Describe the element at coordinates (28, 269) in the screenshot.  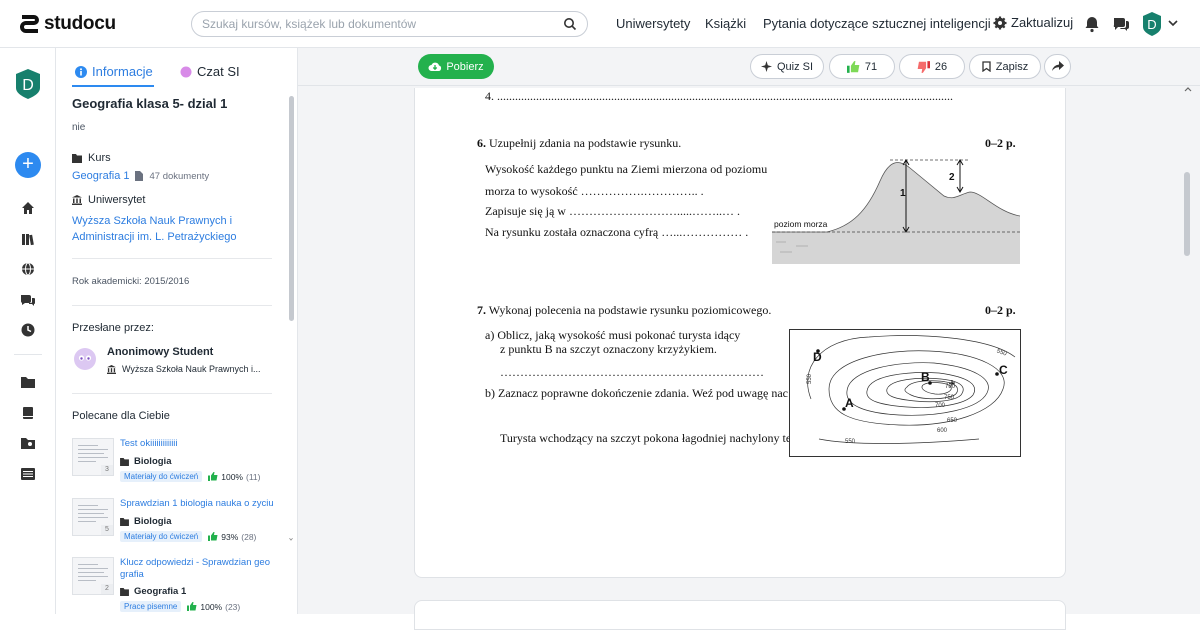
I see `globe-icon` at that location.